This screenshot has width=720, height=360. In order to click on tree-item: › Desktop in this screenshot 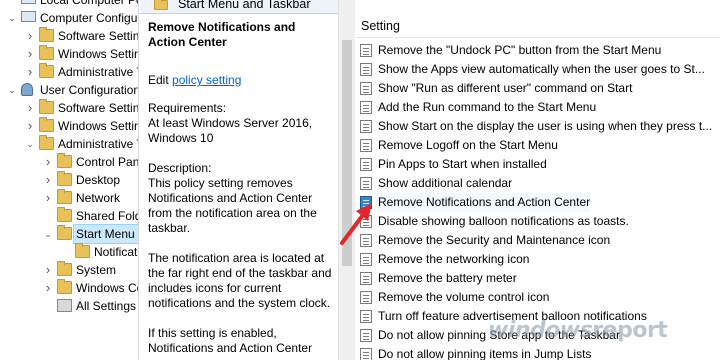, I will do `click(69, 180)`.